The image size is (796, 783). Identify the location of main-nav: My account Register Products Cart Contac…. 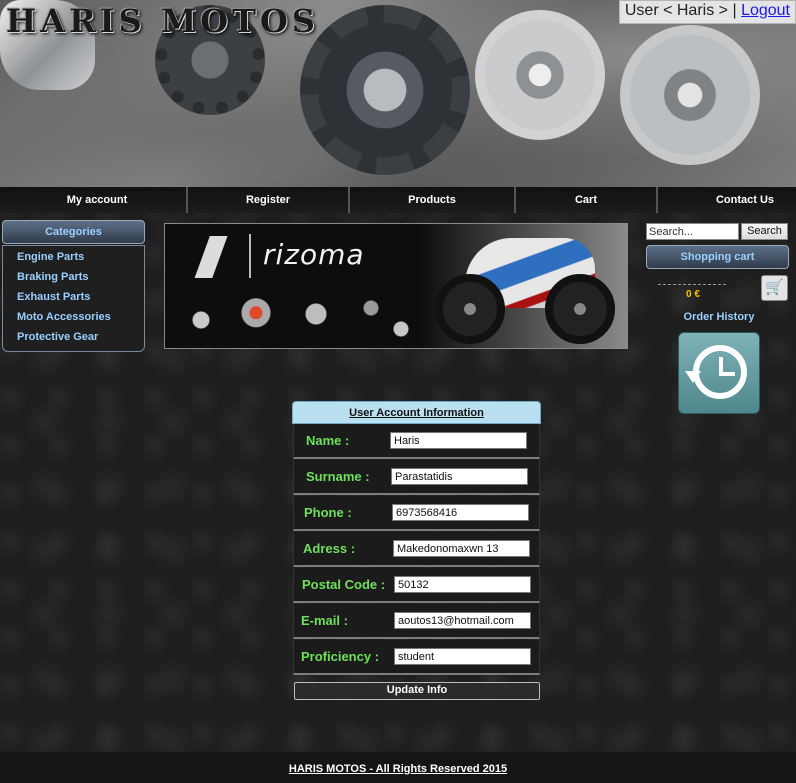
(398, 200).